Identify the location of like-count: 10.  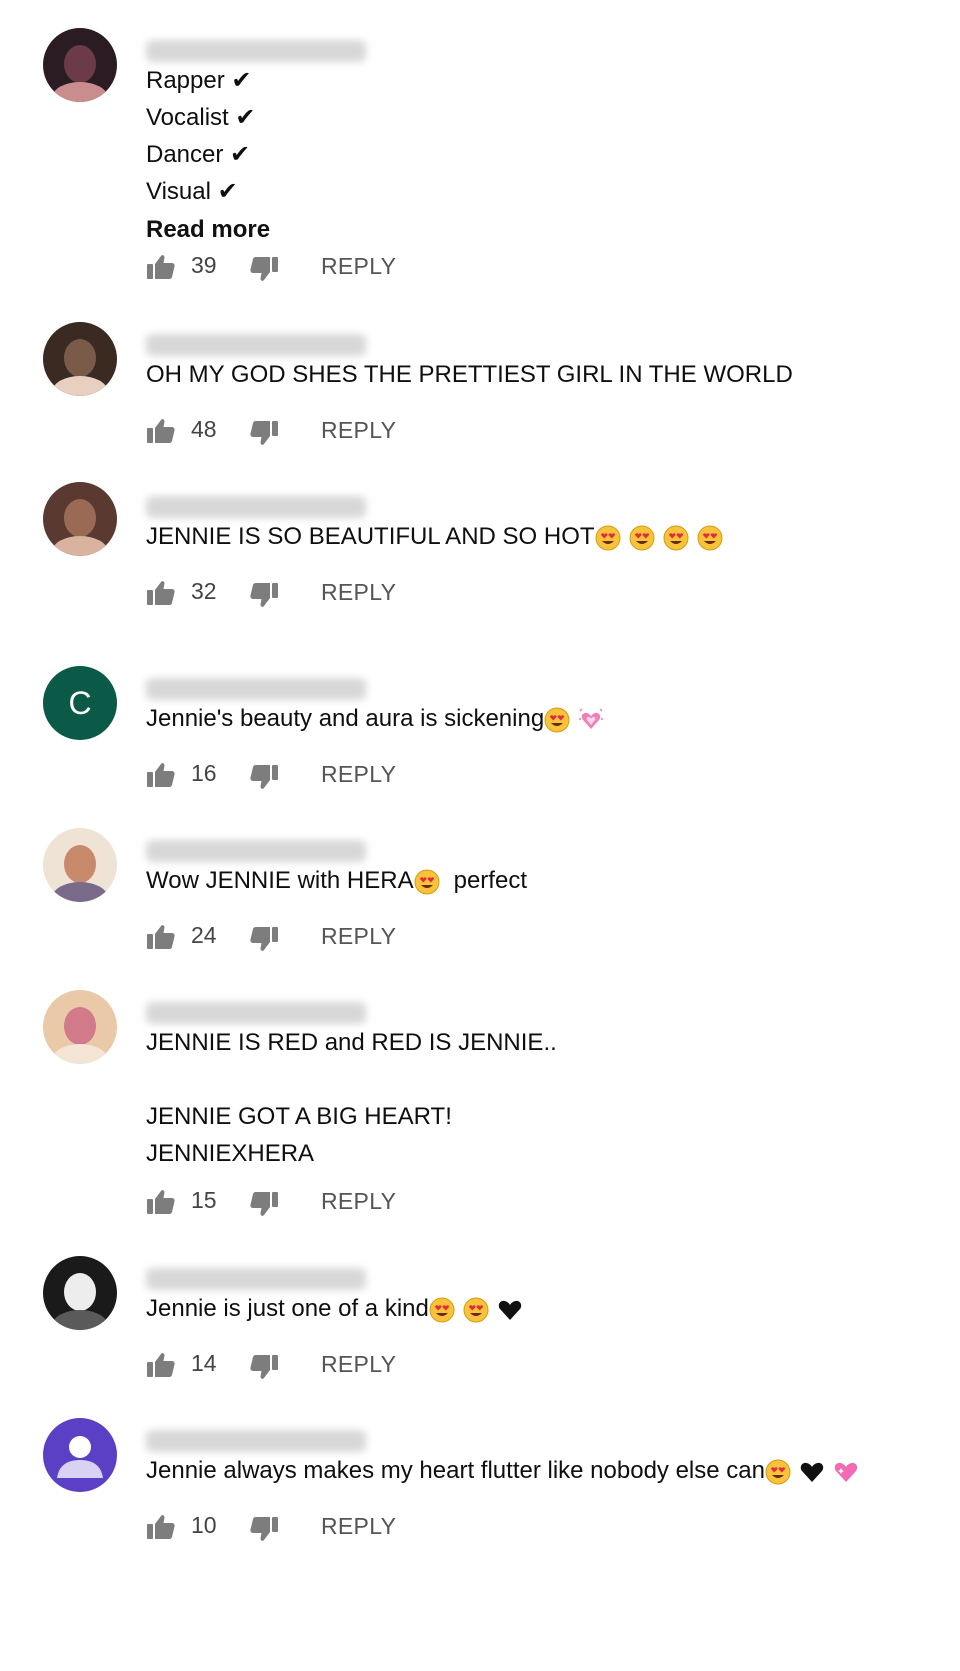
(204, 1525).